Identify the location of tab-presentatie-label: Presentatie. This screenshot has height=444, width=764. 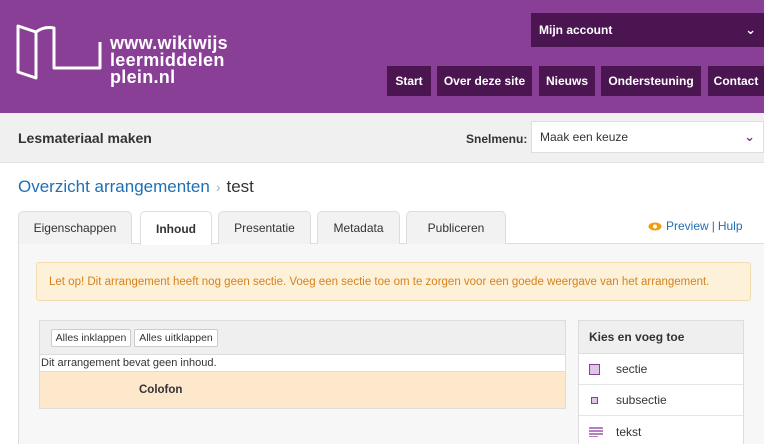
(264, 228).